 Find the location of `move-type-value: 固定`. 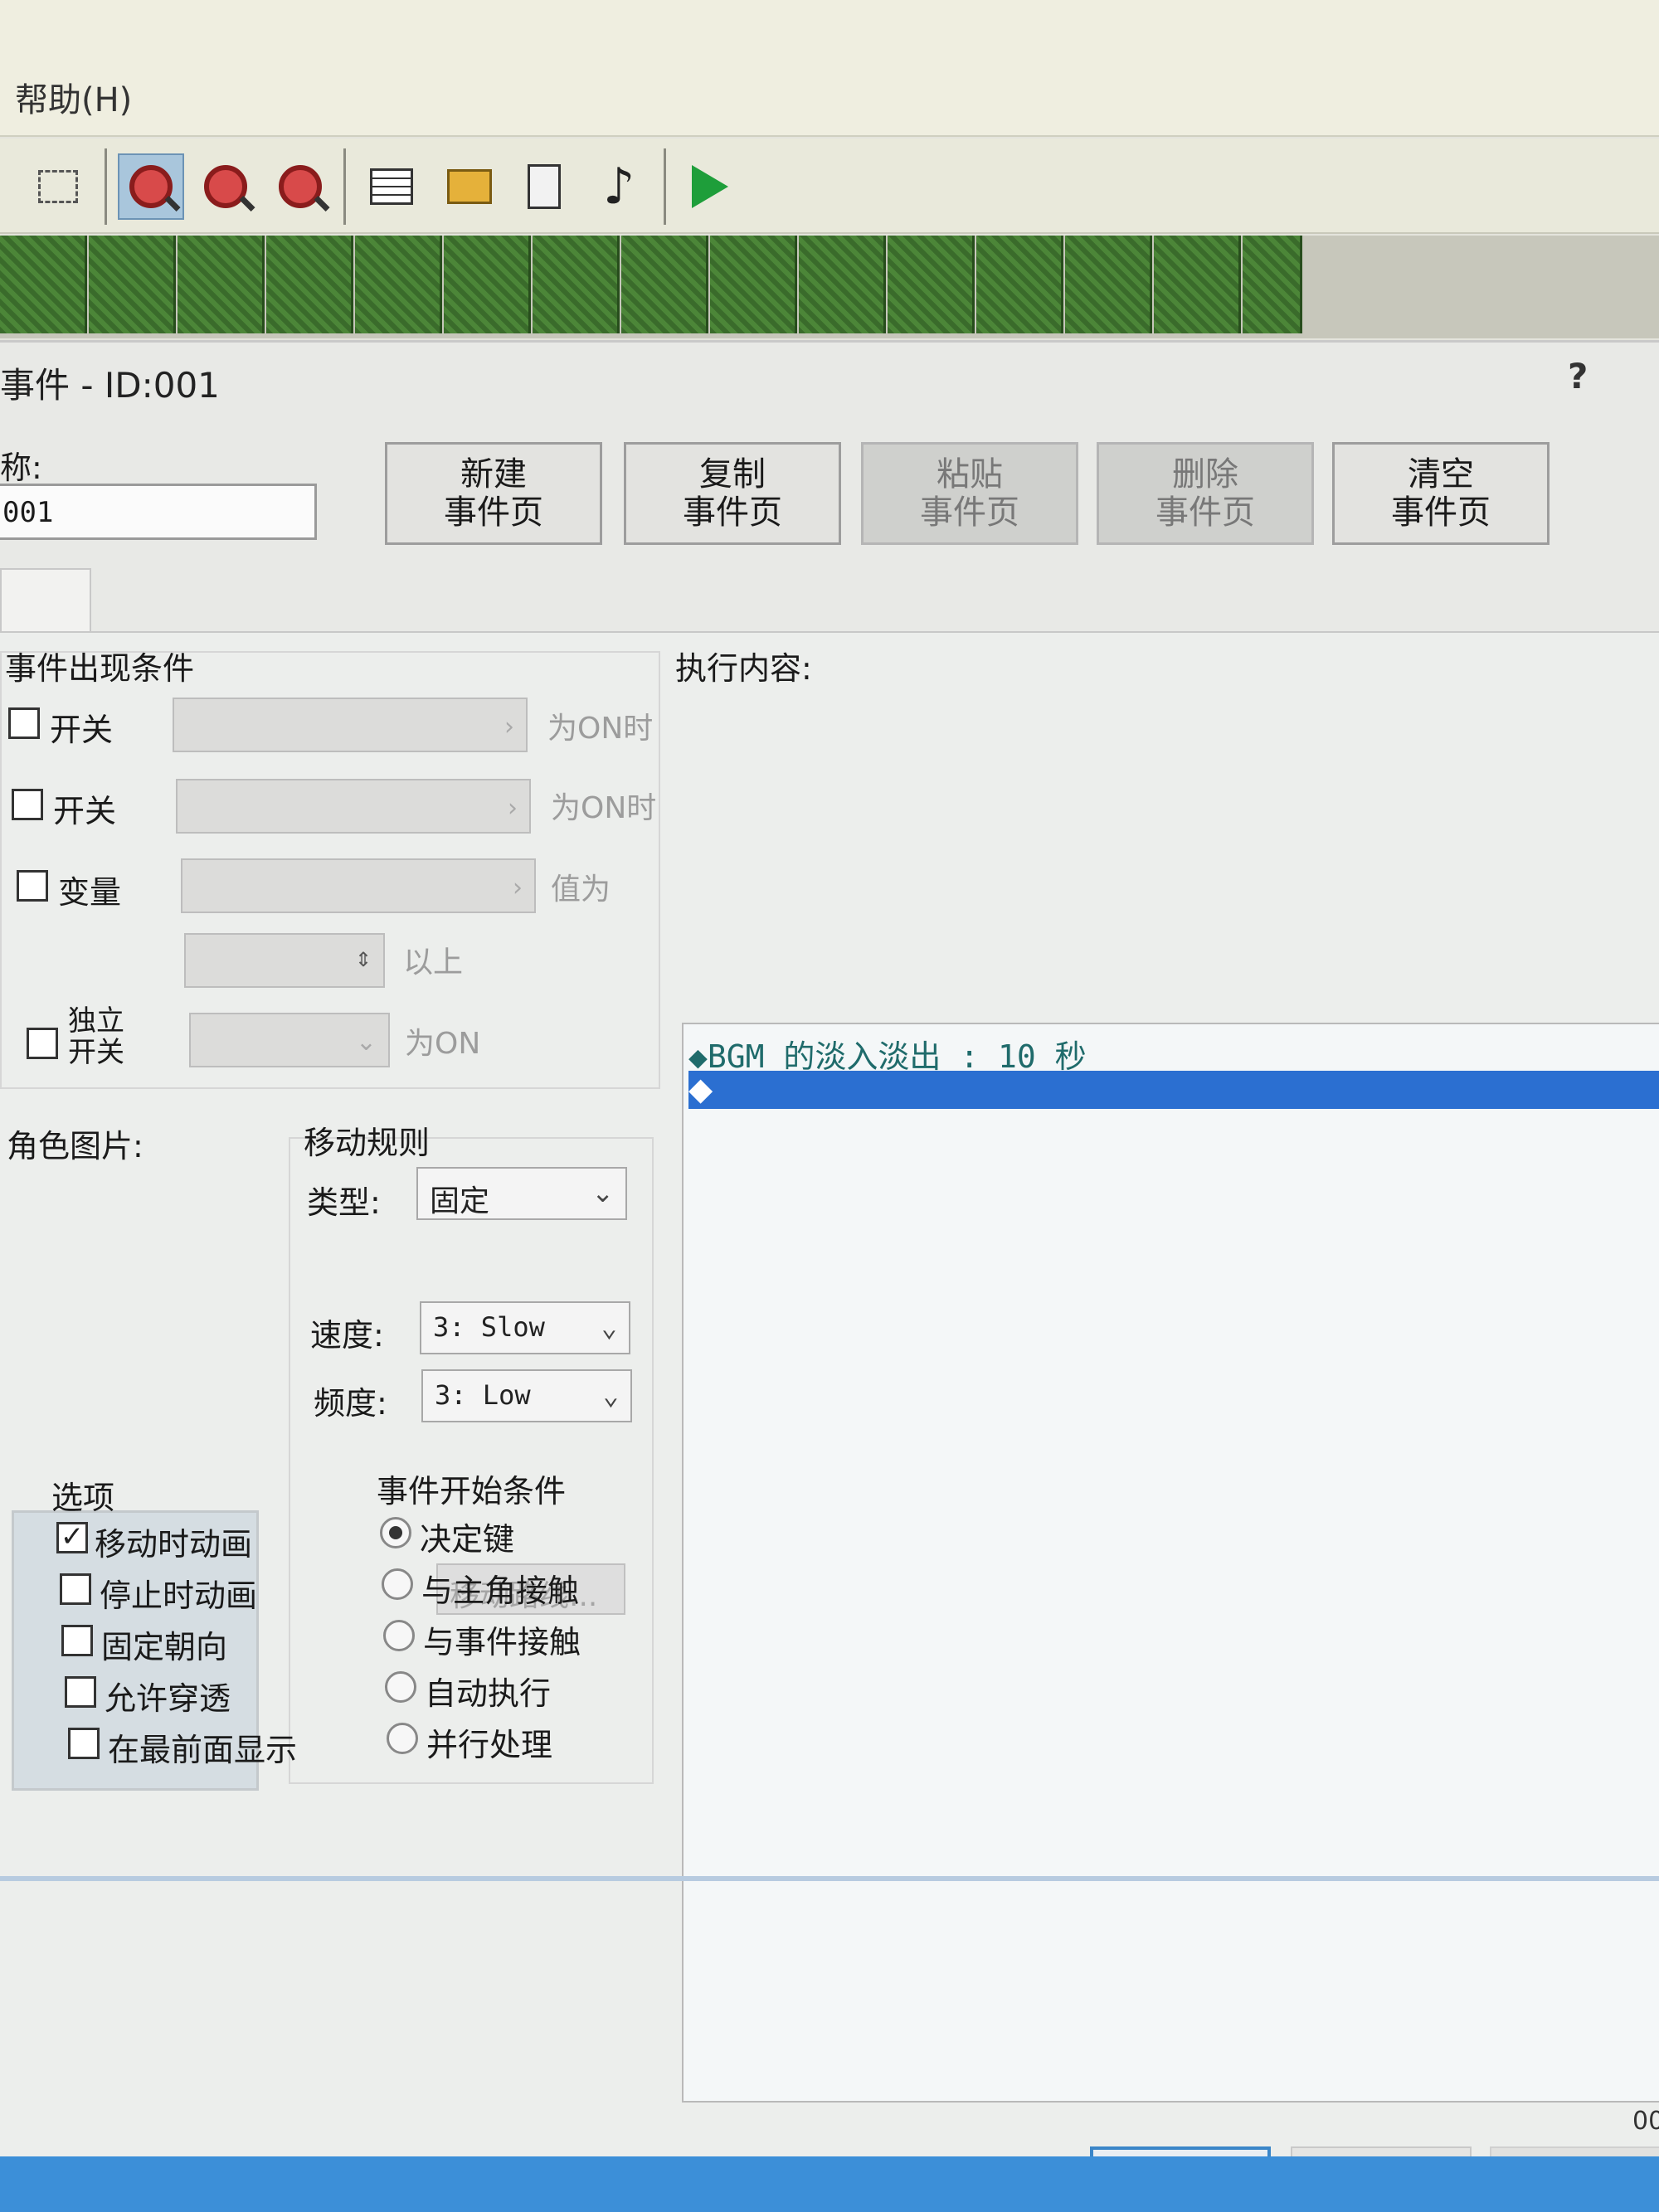

move-type-value: 固定 is located at coordinates (460, 1201).